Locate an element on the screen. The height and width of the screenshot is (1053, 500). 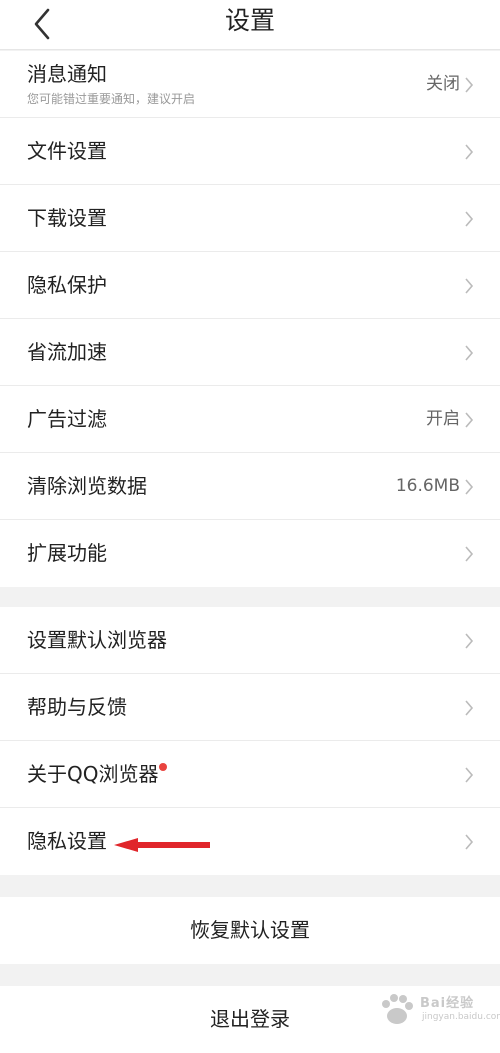
row-message-notification: 消息通知 您可能错过重要通知，建议开启 关闭 is located at coordinates (250, 84).